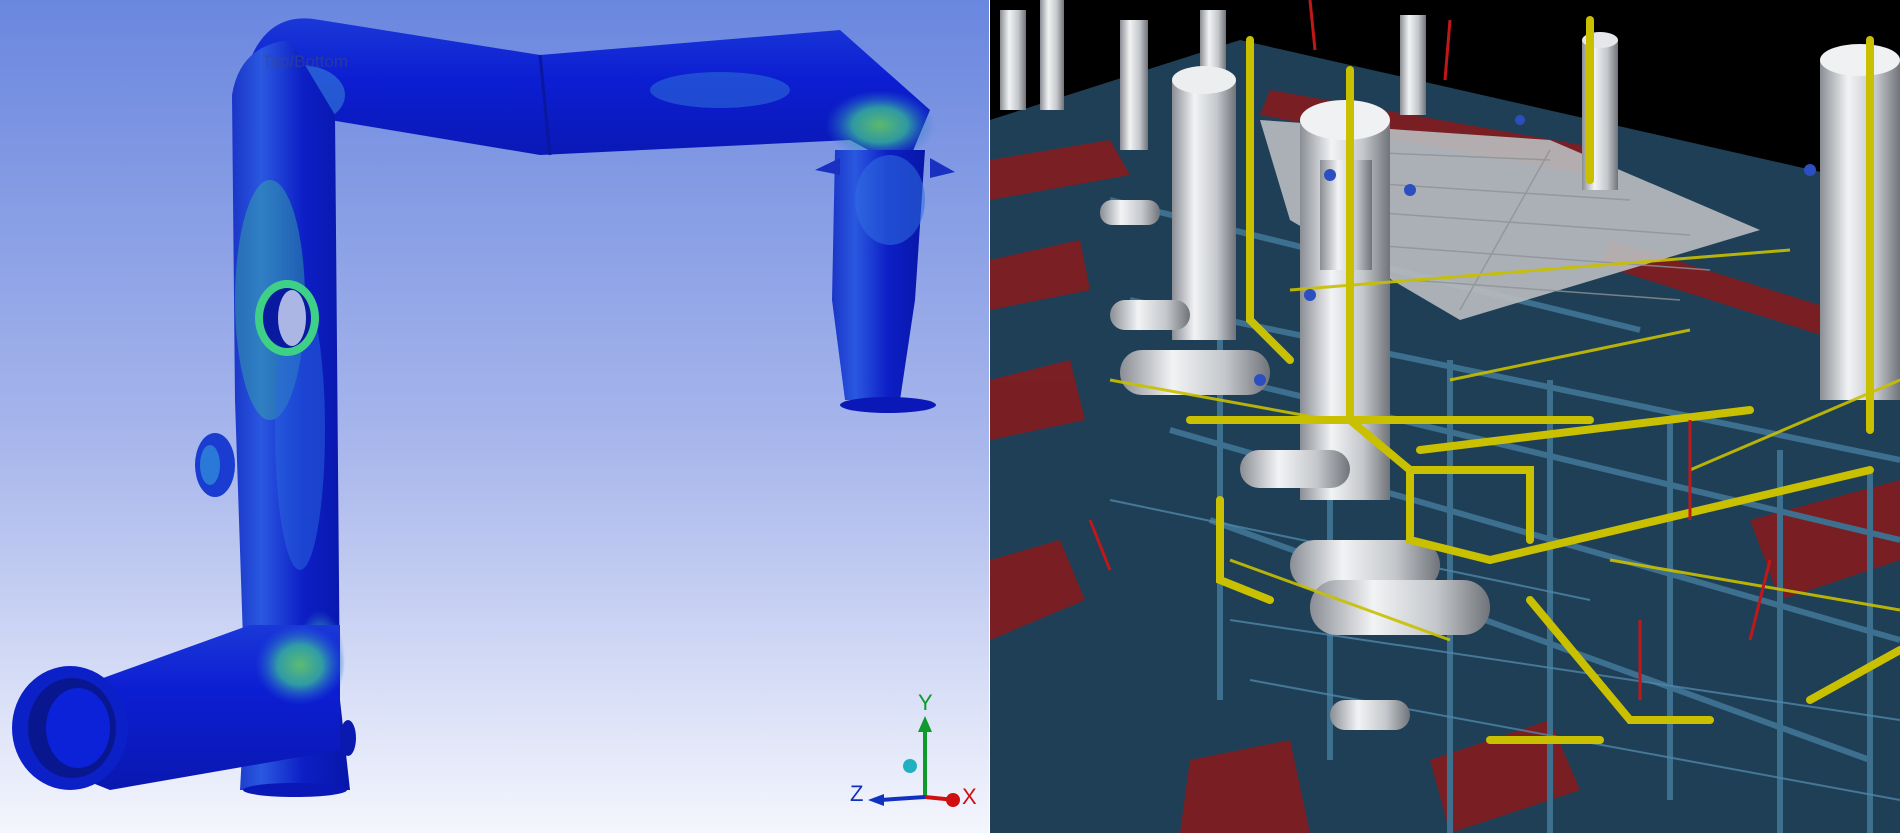  What do you see at coordinates (925, 702) in the screenshot?
I see `y-axis-label: Y` at bounding box center [925, 702].